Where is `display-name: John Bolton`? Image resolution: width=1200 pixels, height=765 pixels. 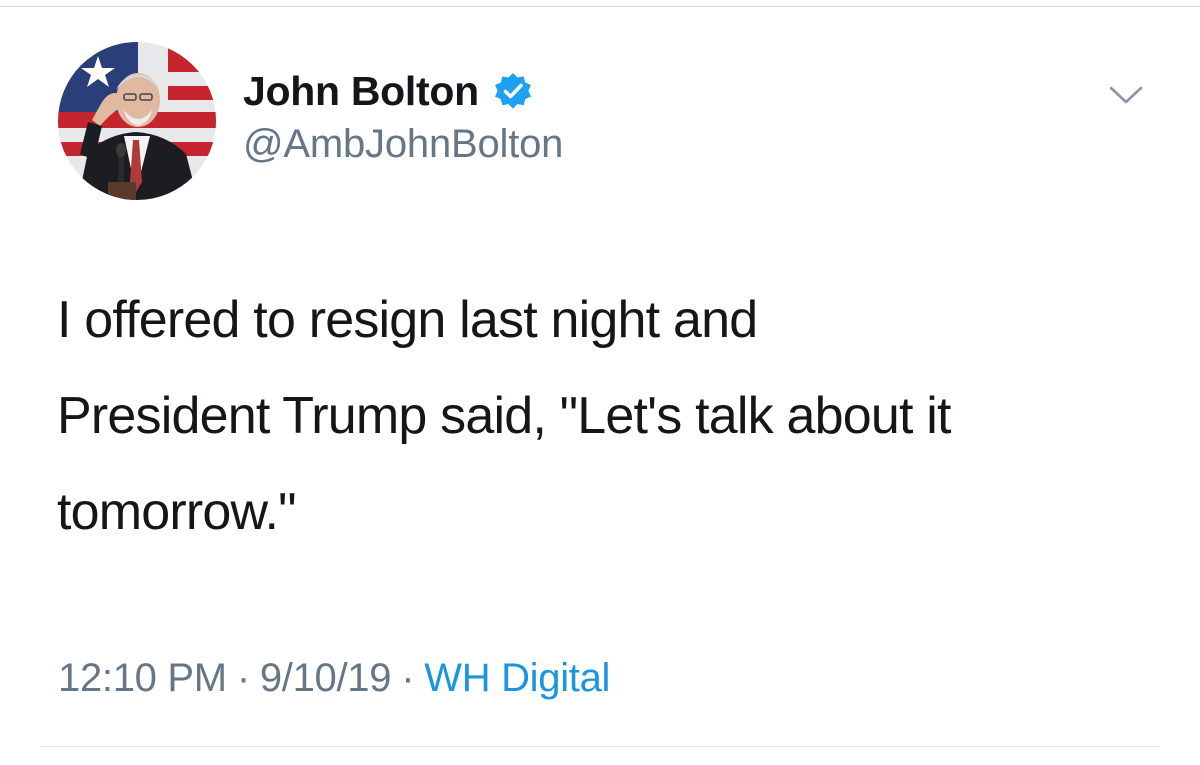
display-name: John Bolton is located at coordinates (361, 91).